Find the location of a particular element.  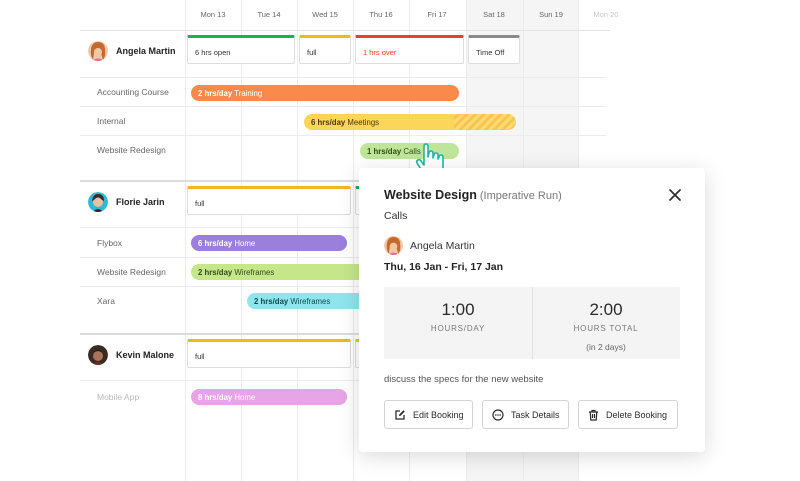

header-divider is located at coordinates (345, 30).